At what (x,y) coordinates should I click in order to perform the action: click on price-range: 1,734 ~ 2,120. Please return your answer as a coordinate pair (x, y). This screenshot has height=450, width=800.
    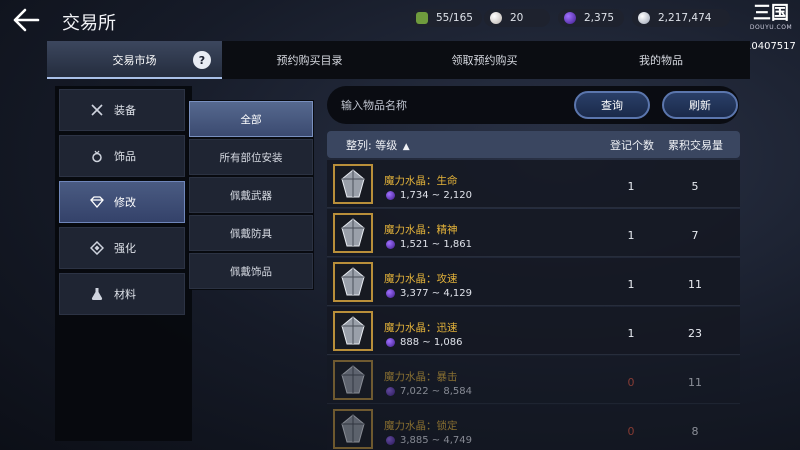
    Looking at the image, I should click on (436, 195).